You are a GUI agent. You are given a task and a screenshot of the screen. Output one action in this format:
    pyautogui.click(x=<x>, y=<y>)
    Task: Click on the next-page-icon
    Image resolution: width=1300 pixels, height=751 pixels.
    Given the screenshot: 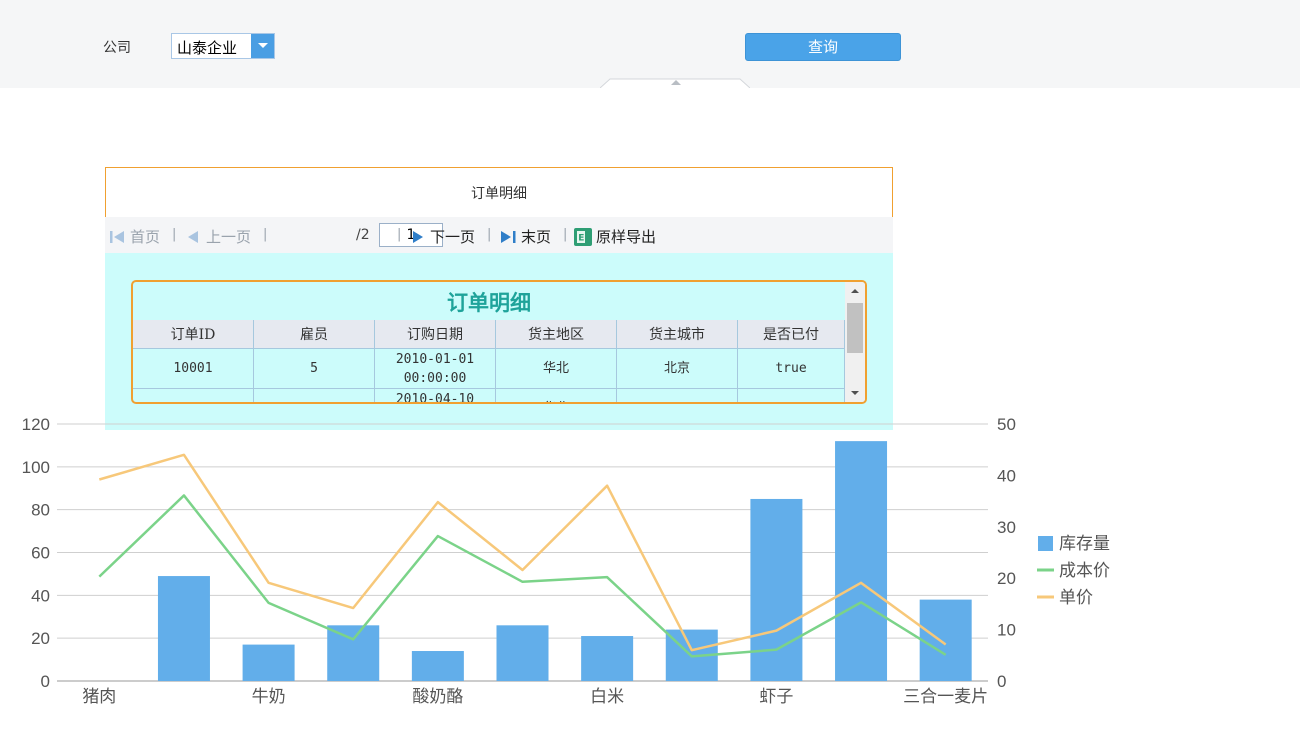 What is the action you would take?
    pyautogui.click(x=418, y=236)
    